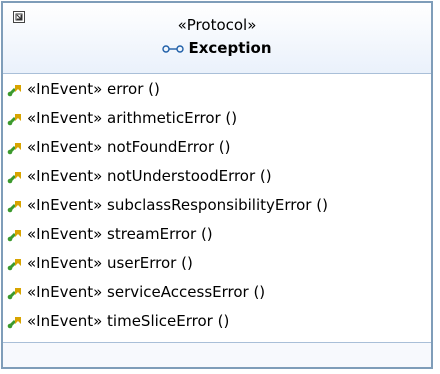  Describe the element at coordinates (172, 118) in the screenshot. I see `operation-name: arithmeticError ()` at that location.